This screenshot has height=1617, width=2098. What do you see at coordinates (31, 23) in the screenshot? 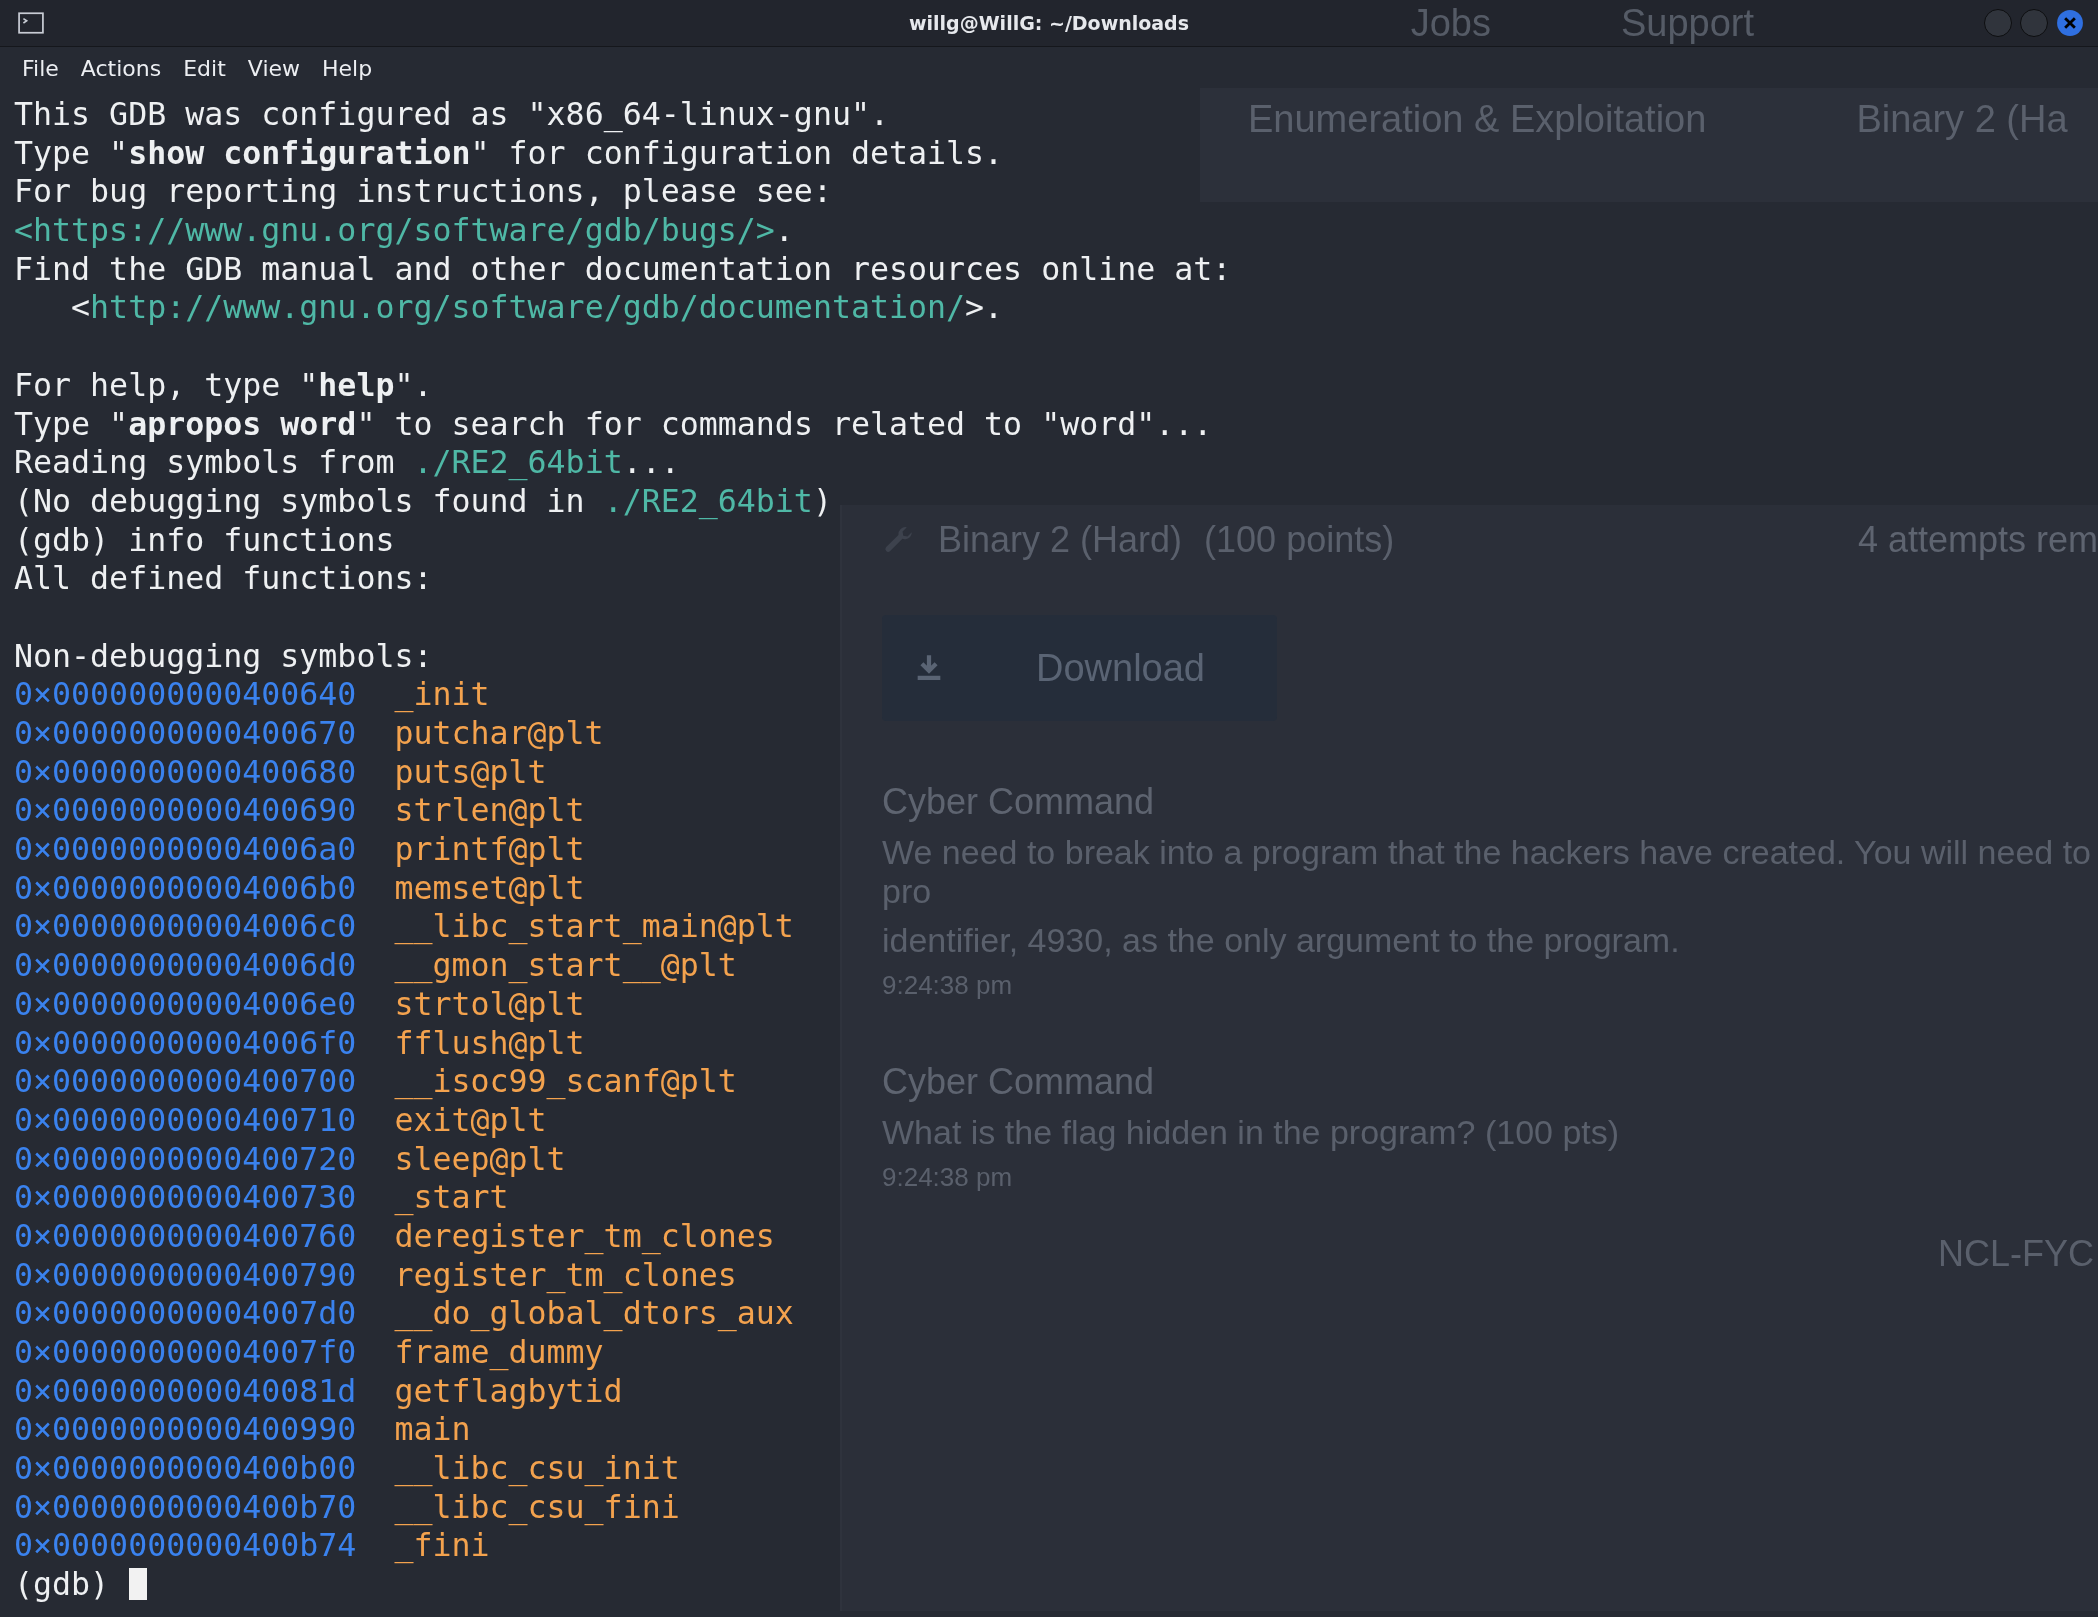
I see `terminal-icon` at bounding box center [31, 23].